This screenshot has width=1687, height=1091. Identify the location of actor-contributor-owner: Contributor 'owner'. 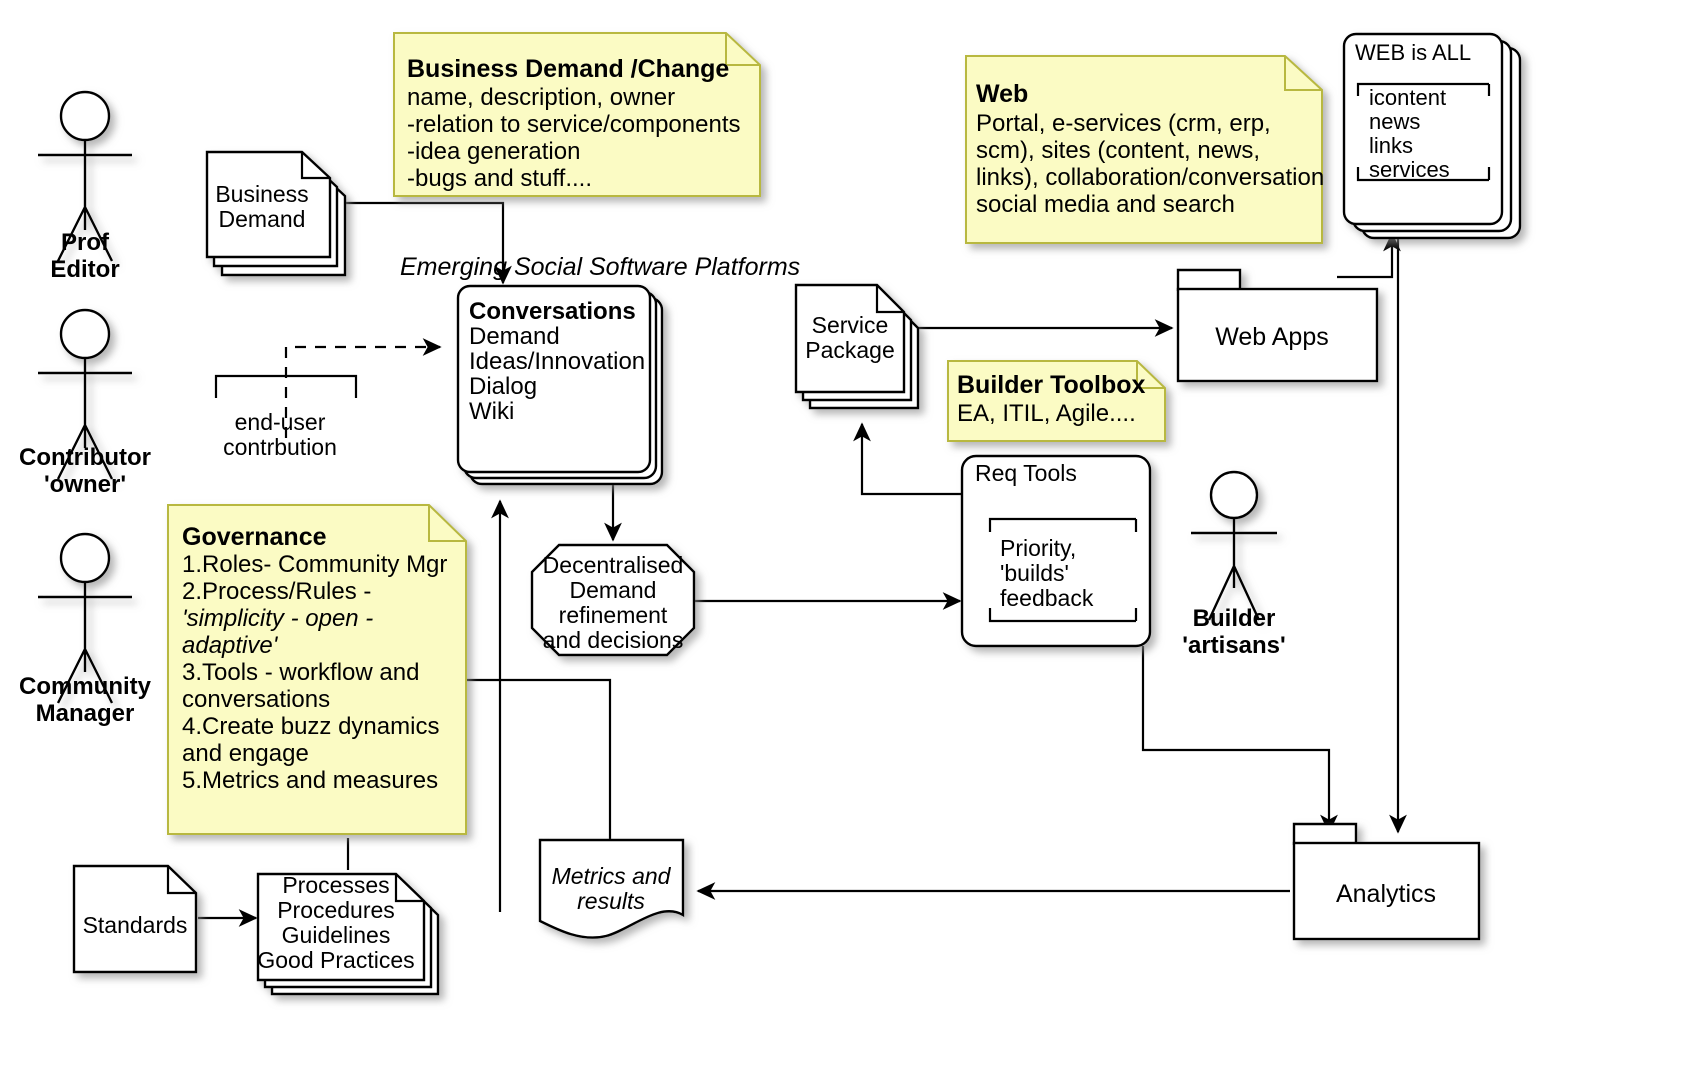
(85, 403).